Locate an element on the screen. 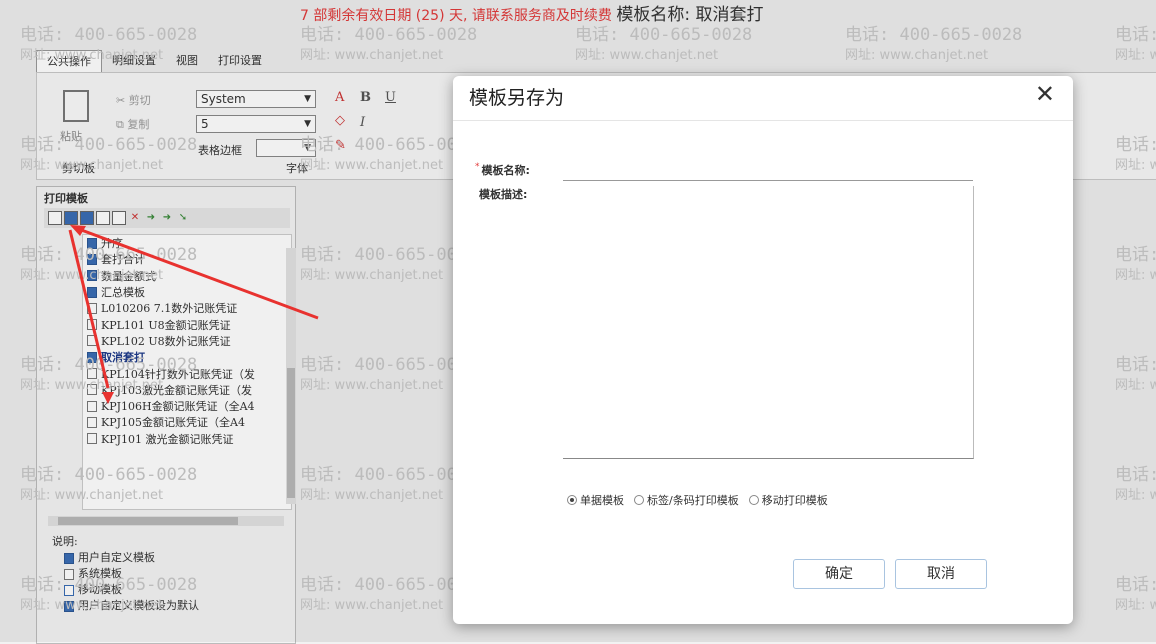 The height and width of the screenshot is (644, 1156). radio-mobile-template: 移动打印模板 is located at coordinates (788, 500).